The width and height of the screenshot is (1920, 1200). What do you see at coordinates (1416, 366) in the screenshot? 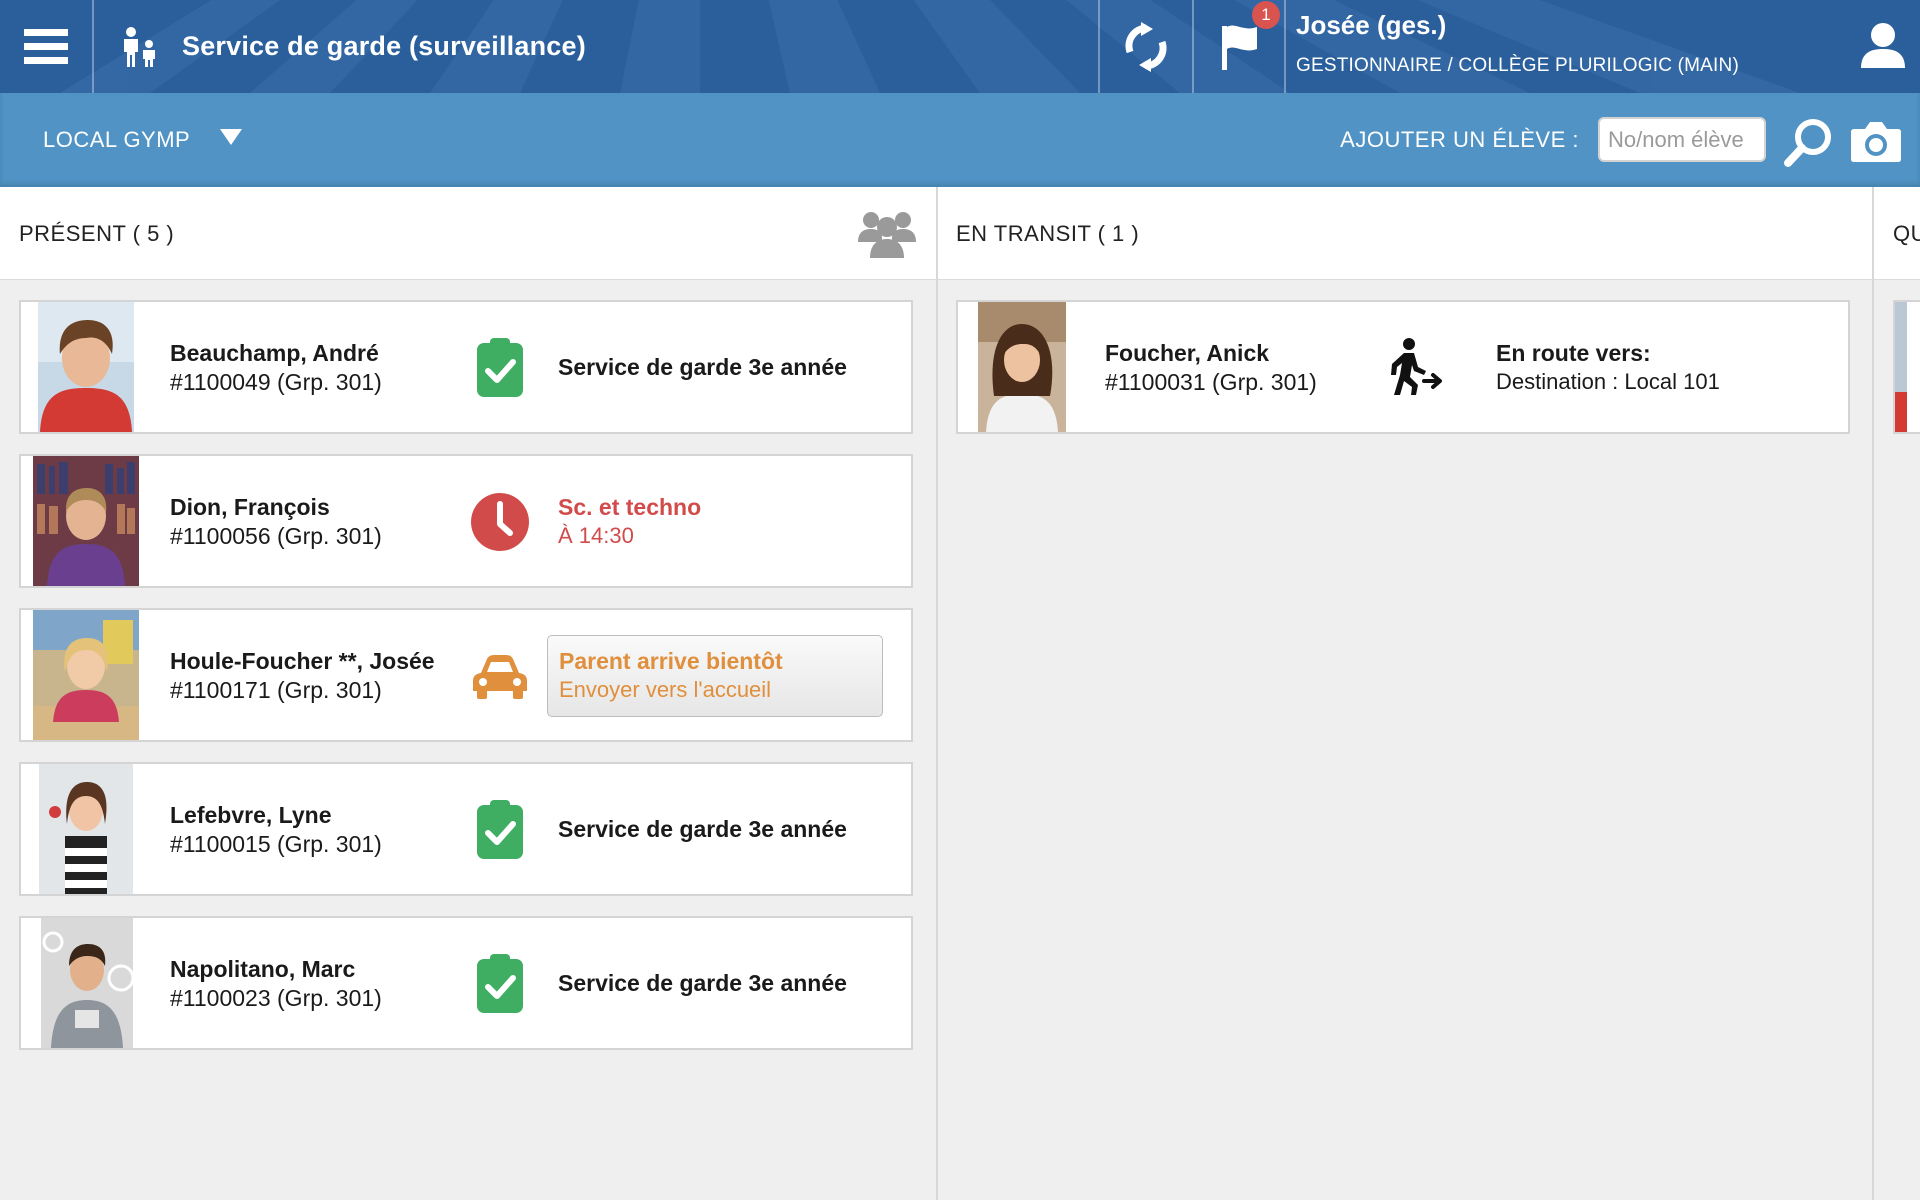
I see `walking-arrow-icon` at bounding box center [1416, 366].